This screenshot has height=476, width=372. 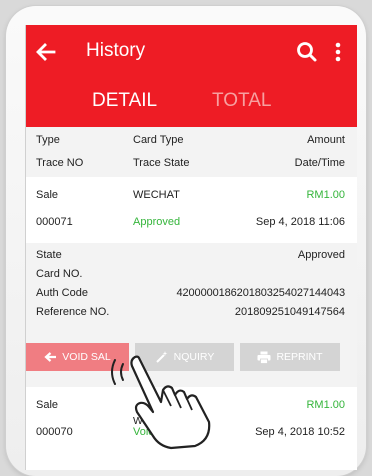 What do you see at coordinates (124, 101) in the screenshot?
I see `tab-detail: DETAIL` at bounding box center [124, 101].